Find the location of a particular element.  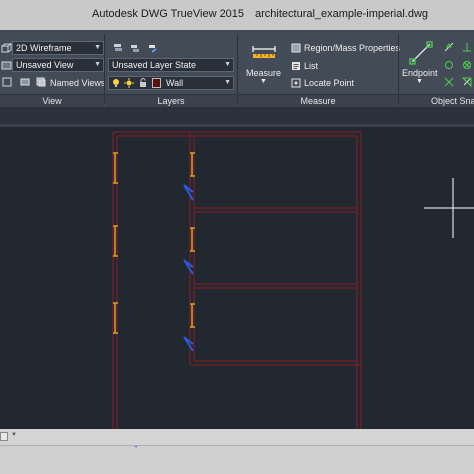

door-openings is located at coordinates (154, 243).